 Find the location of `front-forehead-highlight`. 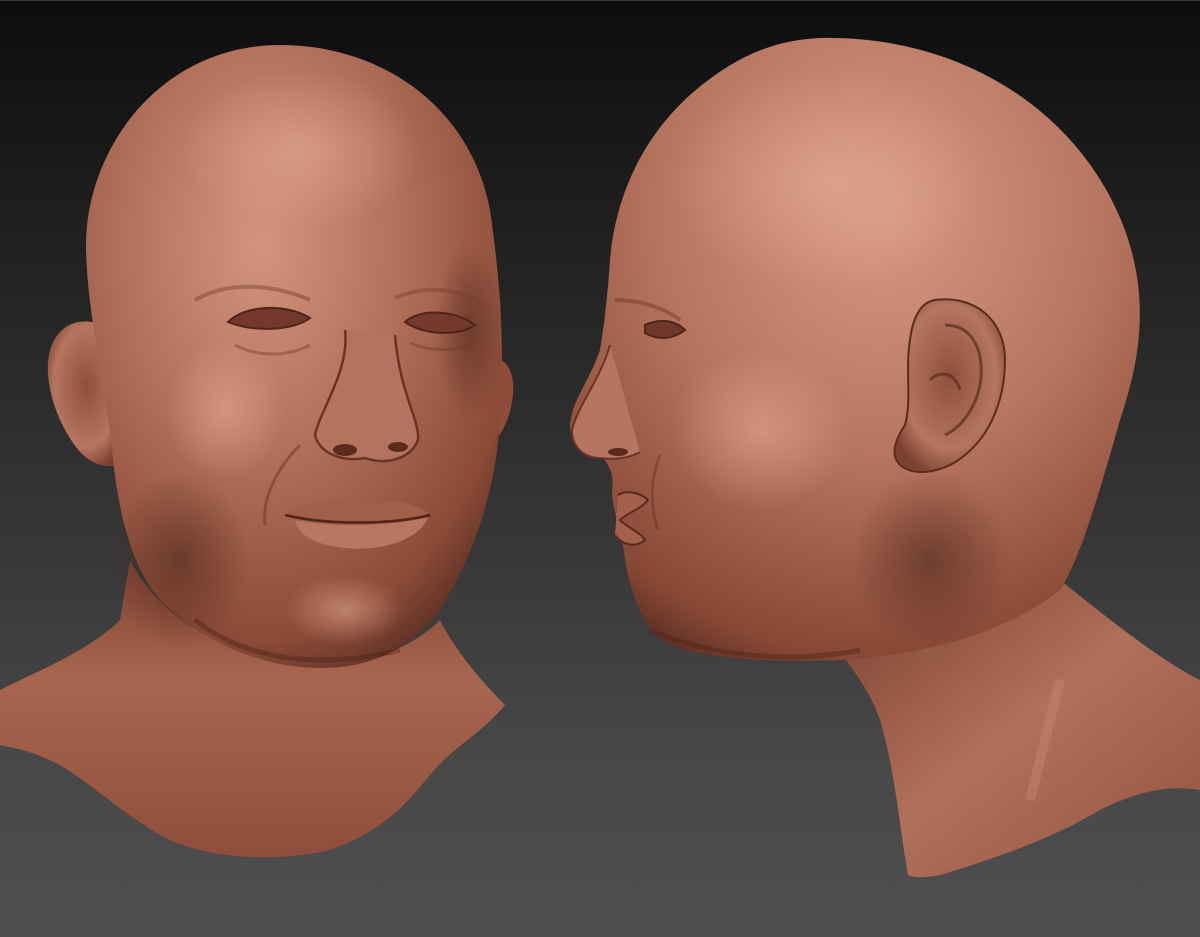

front-forehead-highlight is located at coordinates (300, 150).